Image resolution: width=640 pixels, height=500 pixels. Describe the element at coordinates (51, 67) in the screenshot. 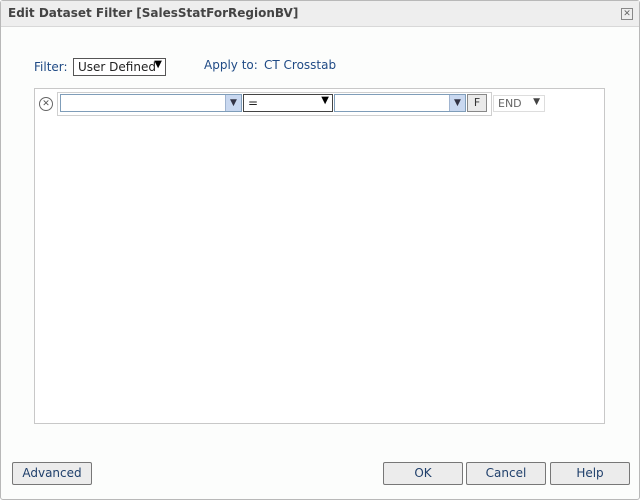

I see `filter-label: Filter:` at that location.